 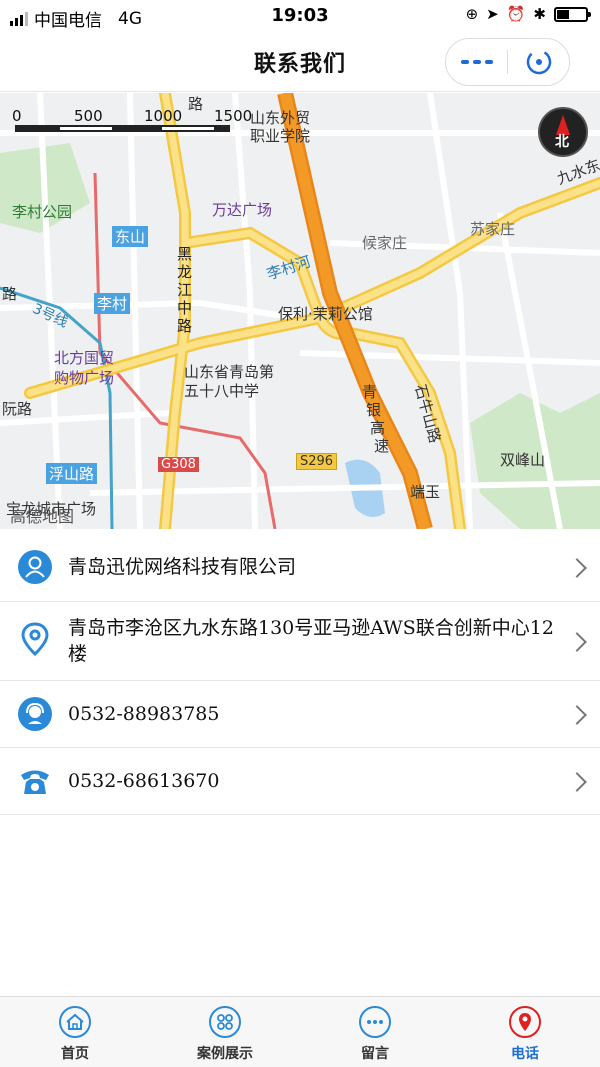 I want to click on chat-icon, so click(x=375, y=1022).